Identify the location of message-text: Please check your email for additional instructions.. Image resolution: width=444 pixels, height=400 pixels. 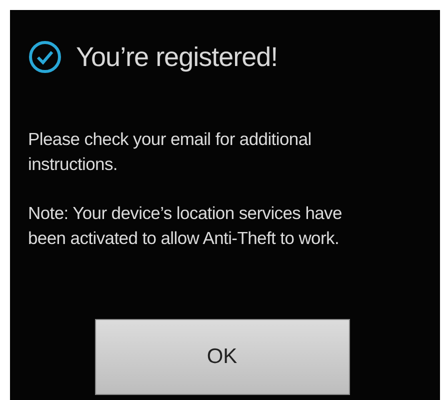
(170, 152).